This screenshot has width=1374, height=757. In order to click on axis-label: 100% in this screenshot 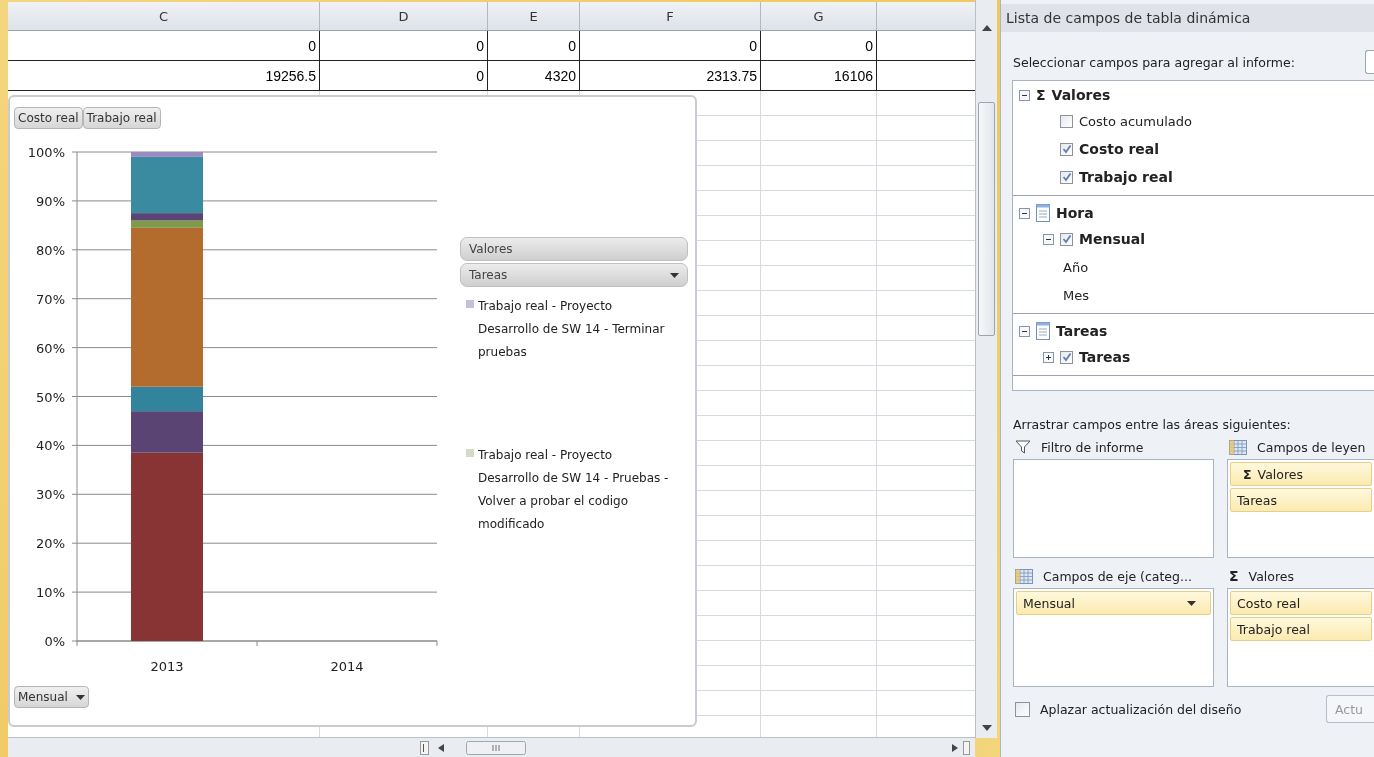, I will do `click(46, 152)`.